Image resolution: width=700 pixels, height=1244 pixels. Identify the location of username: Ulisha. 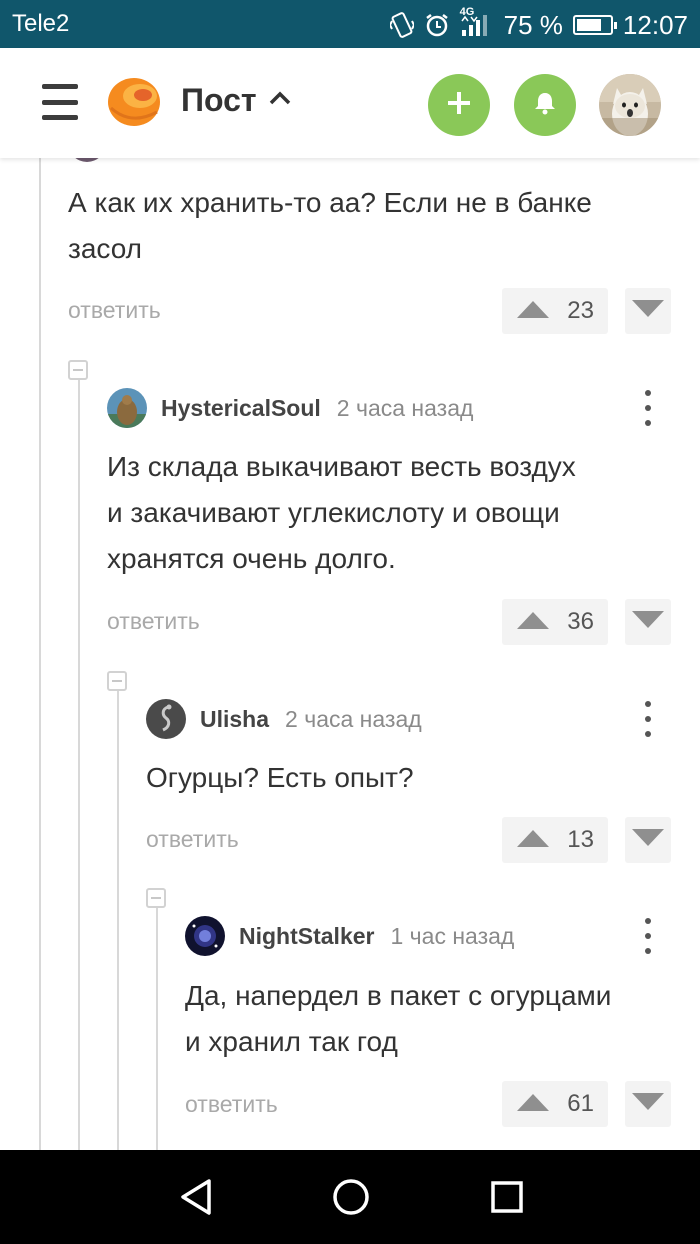
(234, 719).